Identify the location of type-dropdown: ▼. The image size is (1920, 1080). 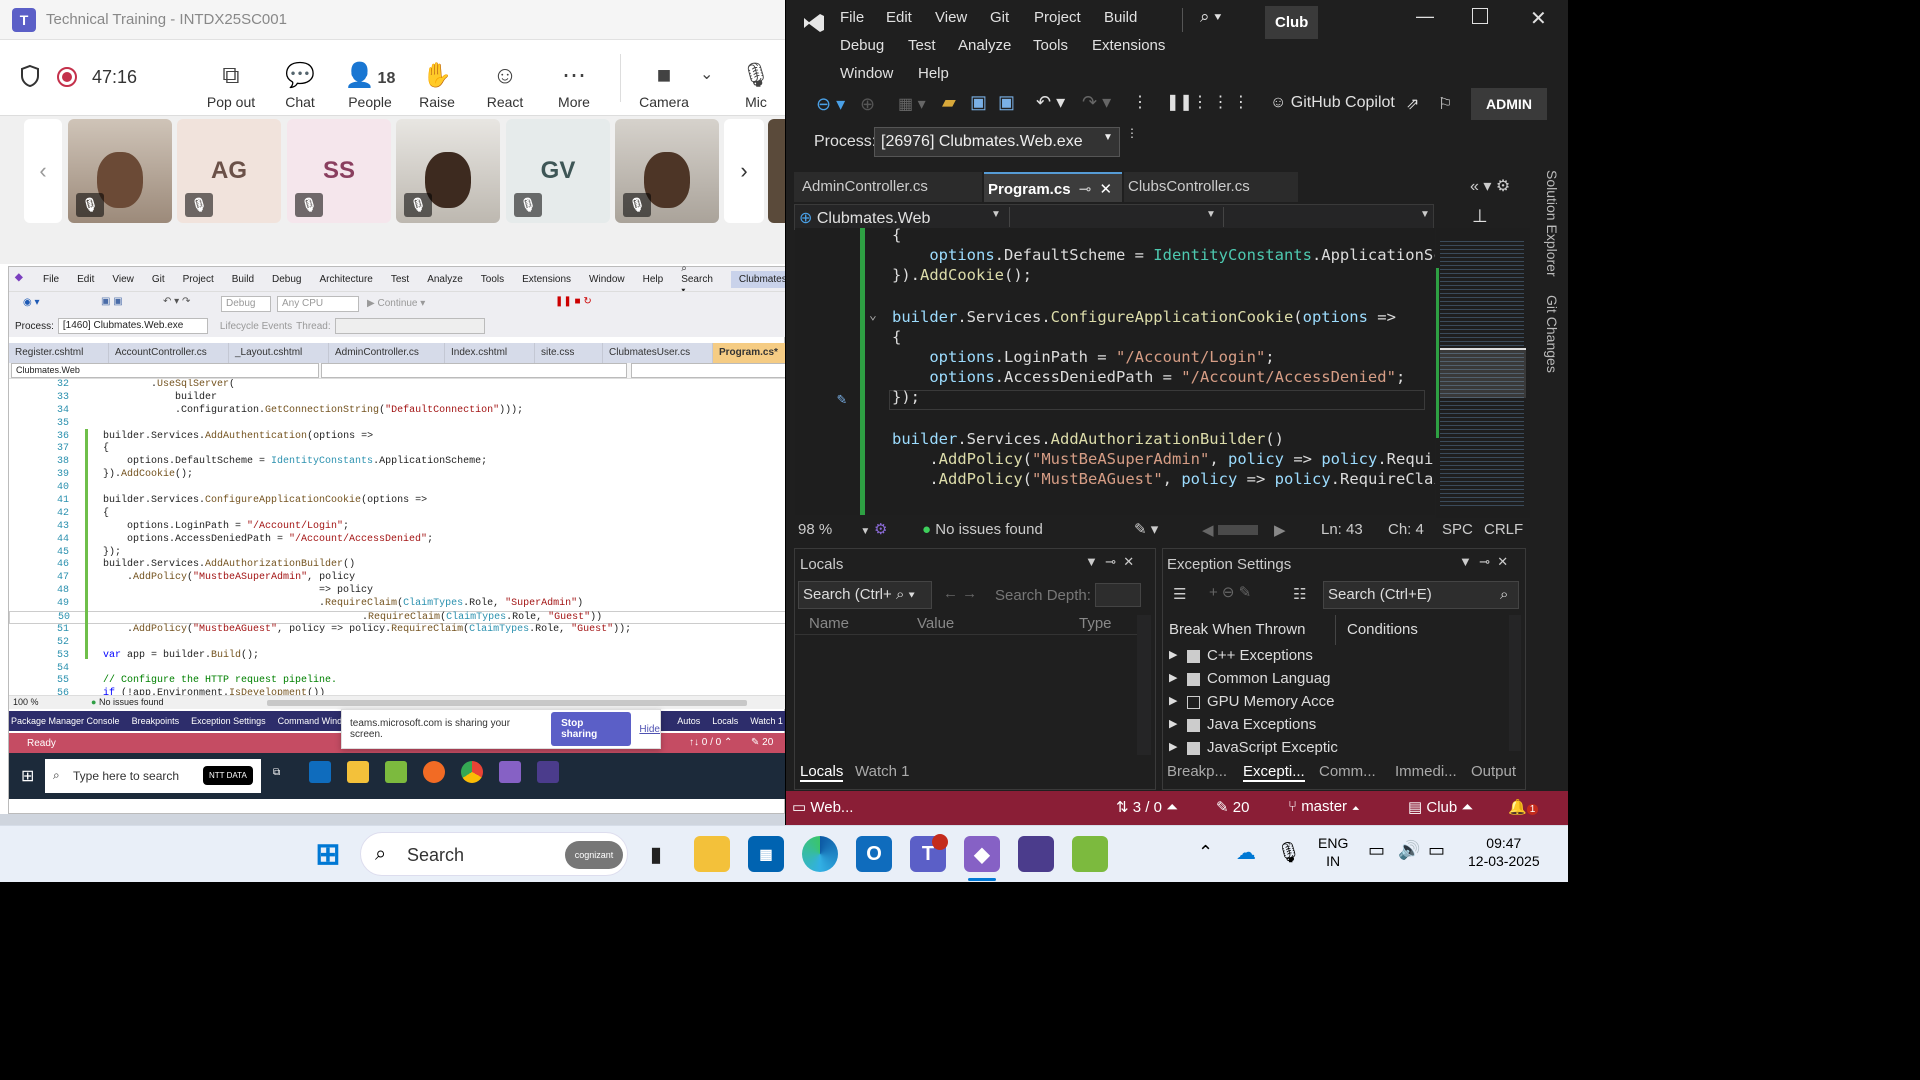
(1114, 217).